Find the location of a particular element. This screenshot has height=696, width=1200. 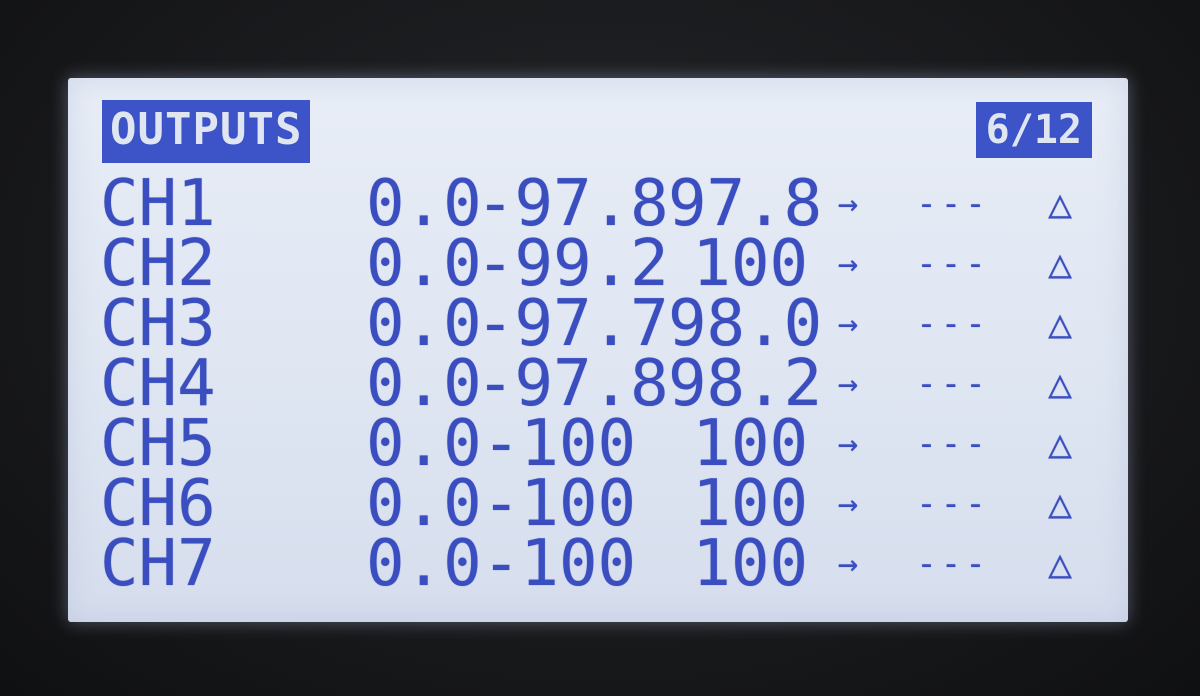

channel-name: CH7 is located at coordinates (158, 564).